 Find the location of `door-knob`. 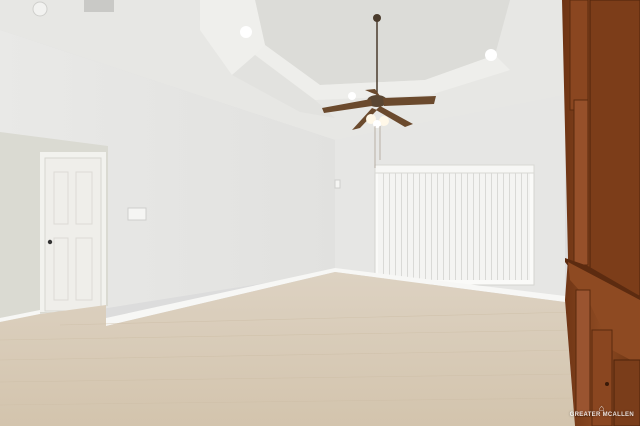

door-knob is located at coordinates (50, 242).